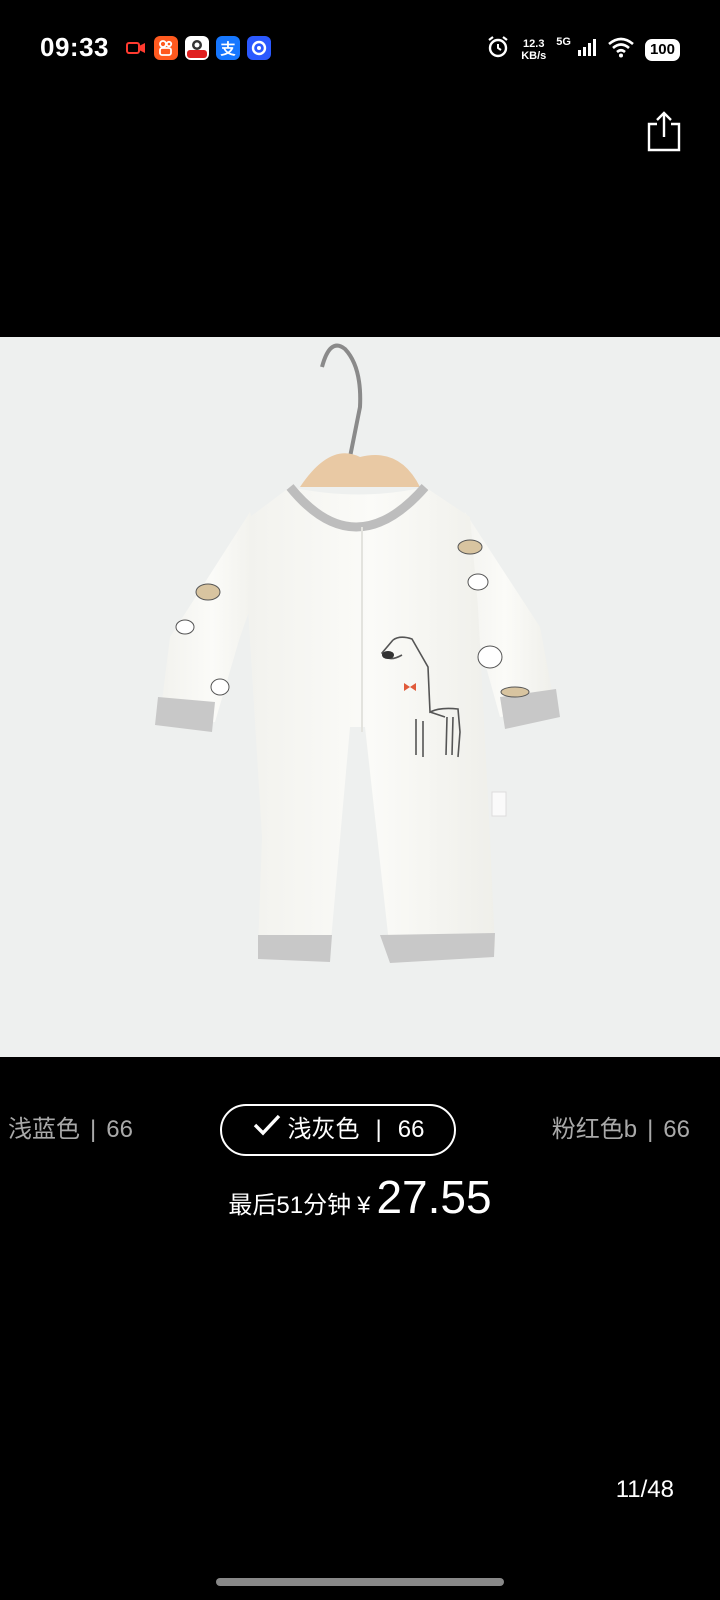 The height and width of the screenshot is (1600, 720). What do you see at coordinates (534, 55) in the screenshot?
I see `network-speed-unit: KB/s` at bounding box center [534, 55].